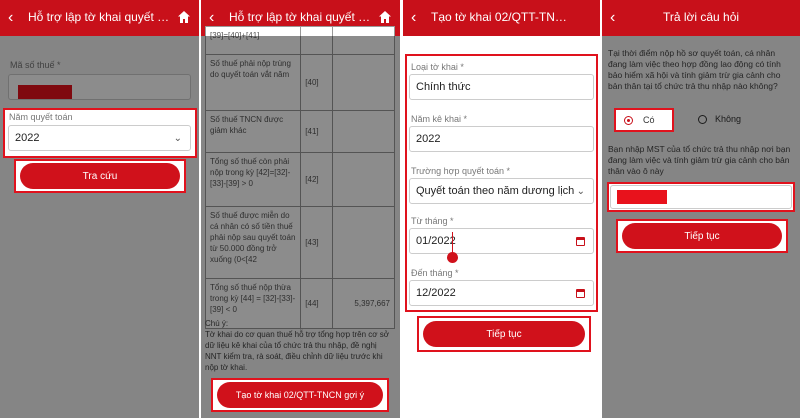 This screenshot has height=418, width=800. I want to click on row-code, so click(317, 40).